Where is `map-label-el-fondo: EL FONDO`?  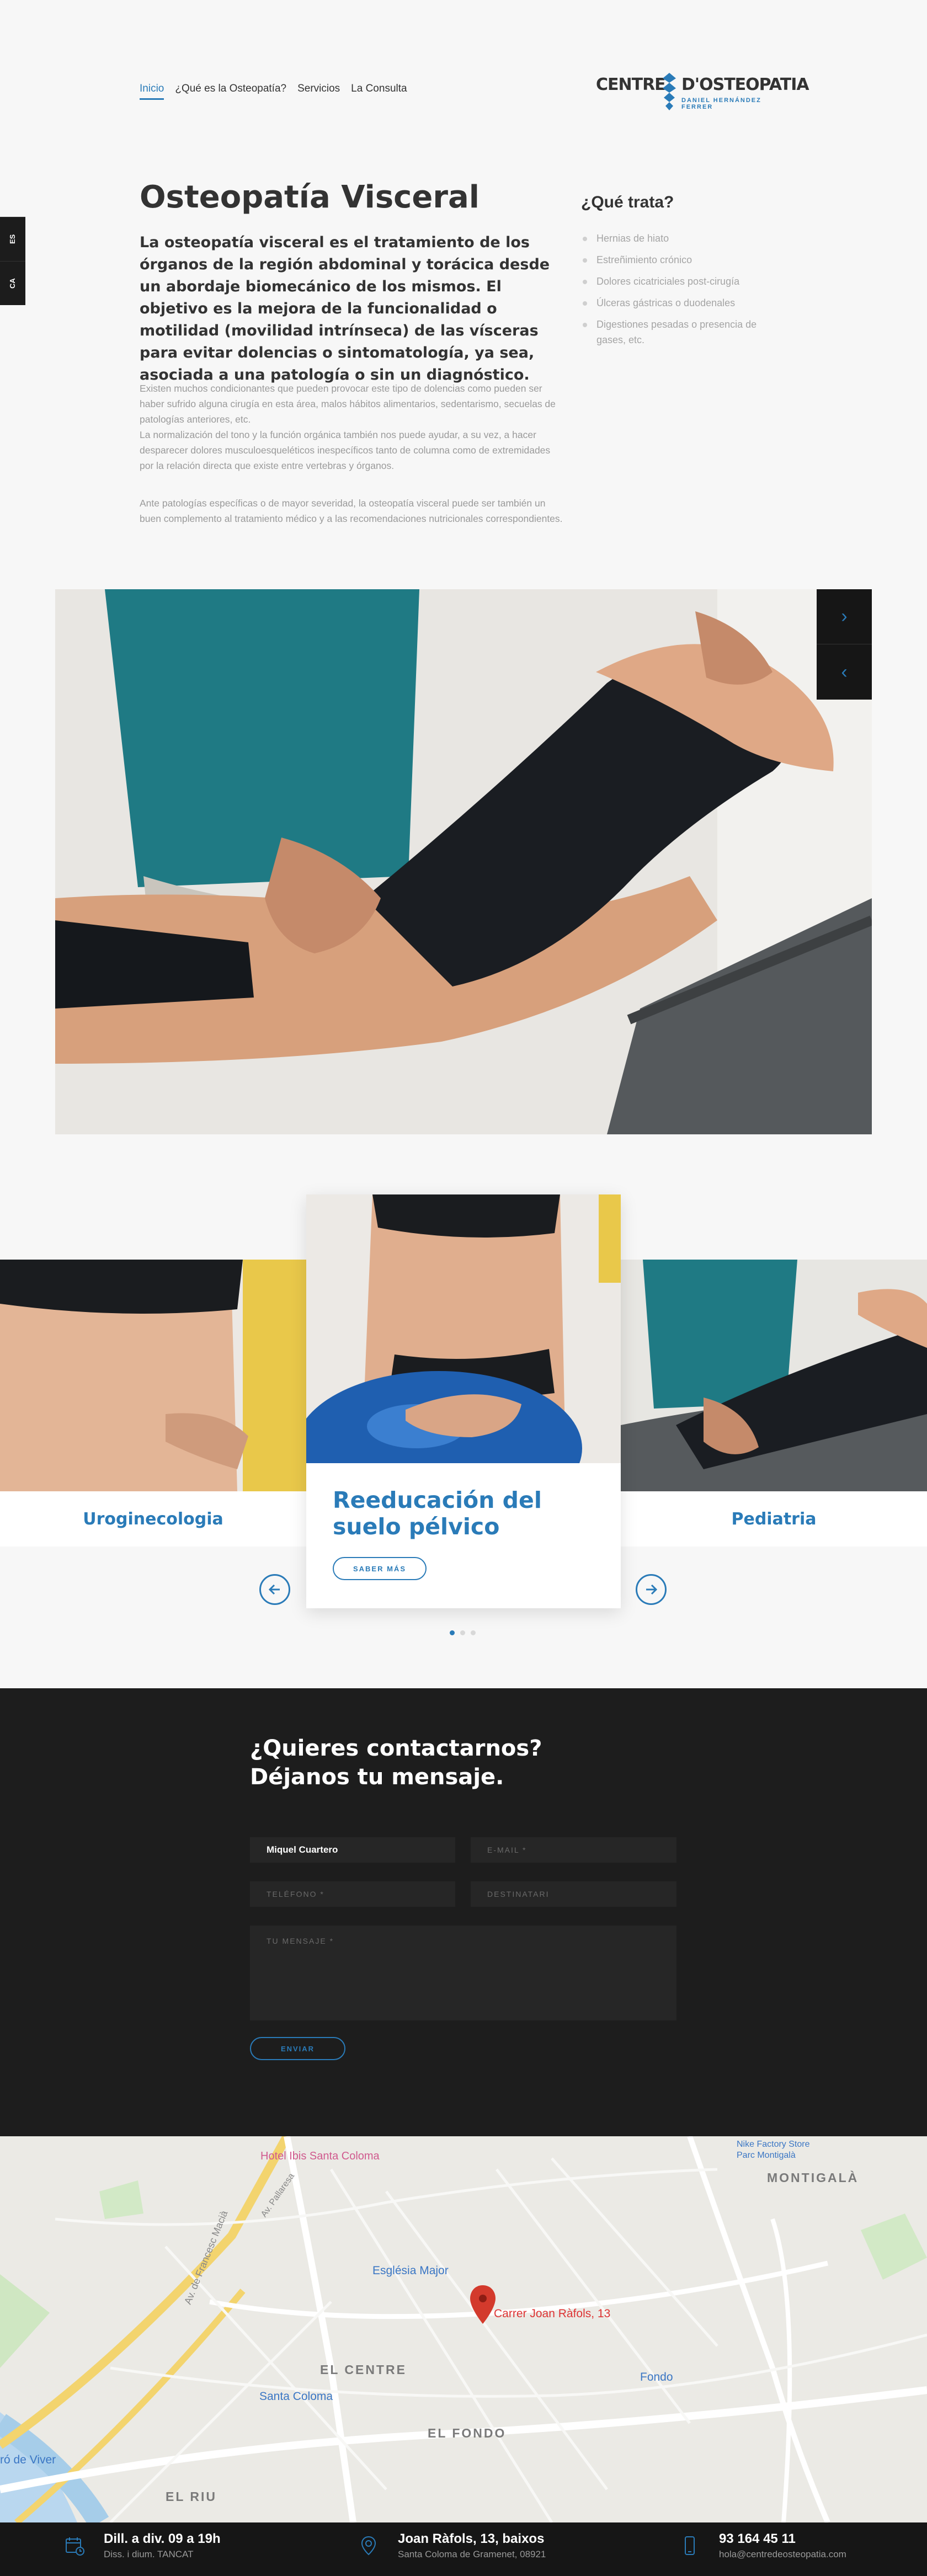 map-label-el-fondo: EL FONDO is located at coordinates (468, 2433).